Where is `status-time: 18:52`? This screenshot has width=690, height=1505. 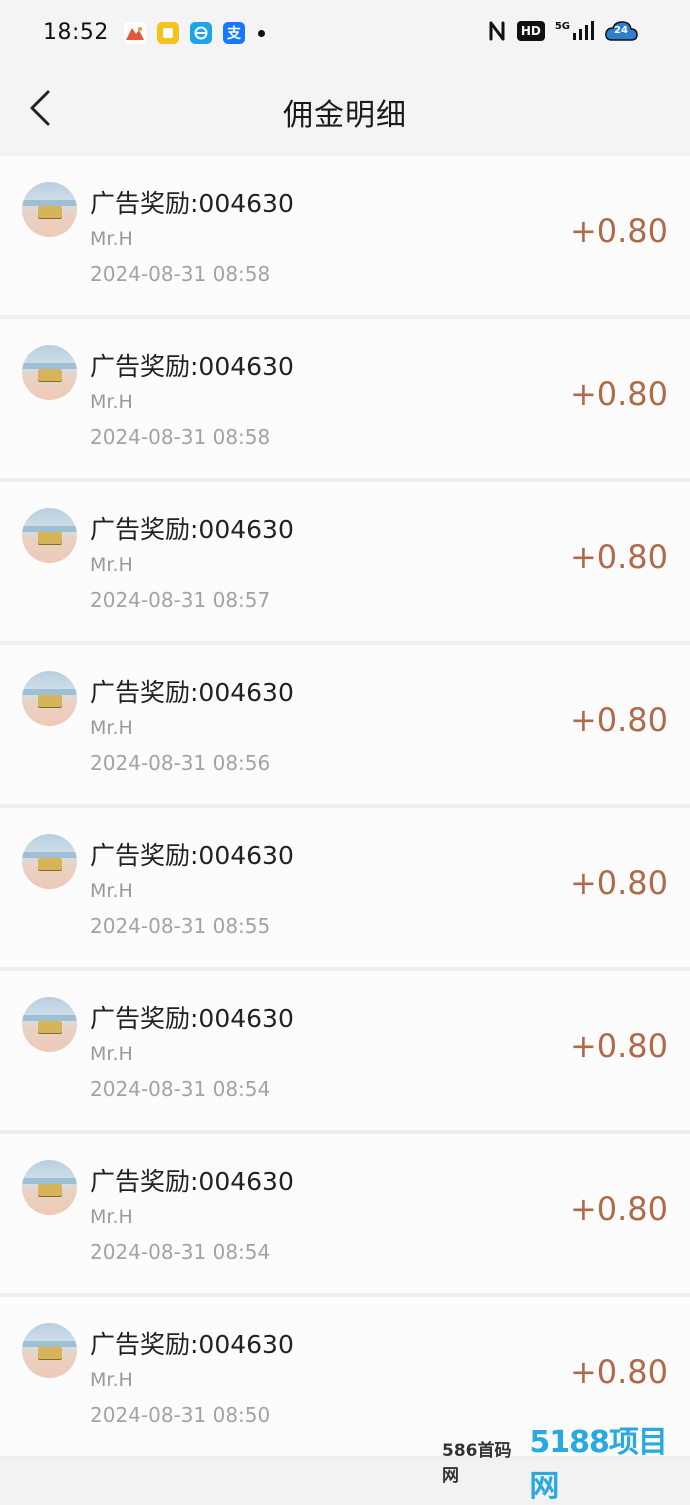
status-time: 18:52 is located at coordinates (76, 32).